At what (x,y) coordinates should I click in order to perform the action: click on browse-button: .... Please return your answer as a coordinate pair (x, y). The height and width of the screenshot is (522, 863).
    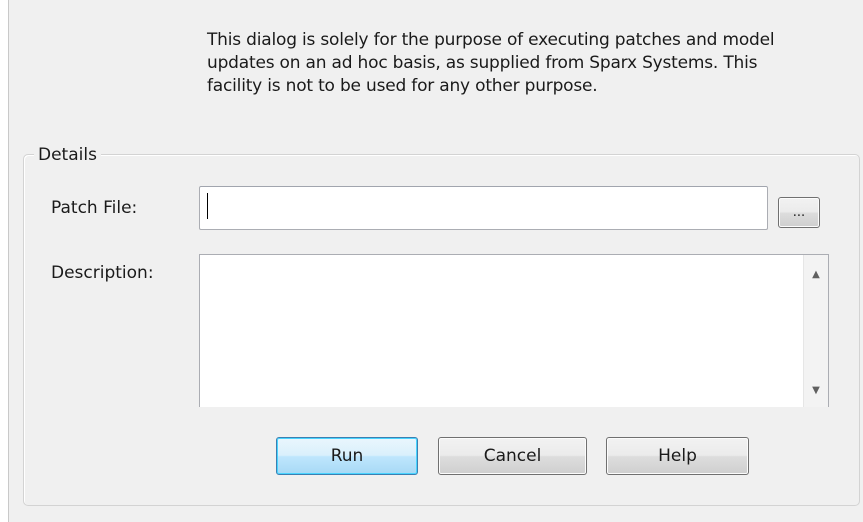
    Looking at the image, I should click on (799, 212).